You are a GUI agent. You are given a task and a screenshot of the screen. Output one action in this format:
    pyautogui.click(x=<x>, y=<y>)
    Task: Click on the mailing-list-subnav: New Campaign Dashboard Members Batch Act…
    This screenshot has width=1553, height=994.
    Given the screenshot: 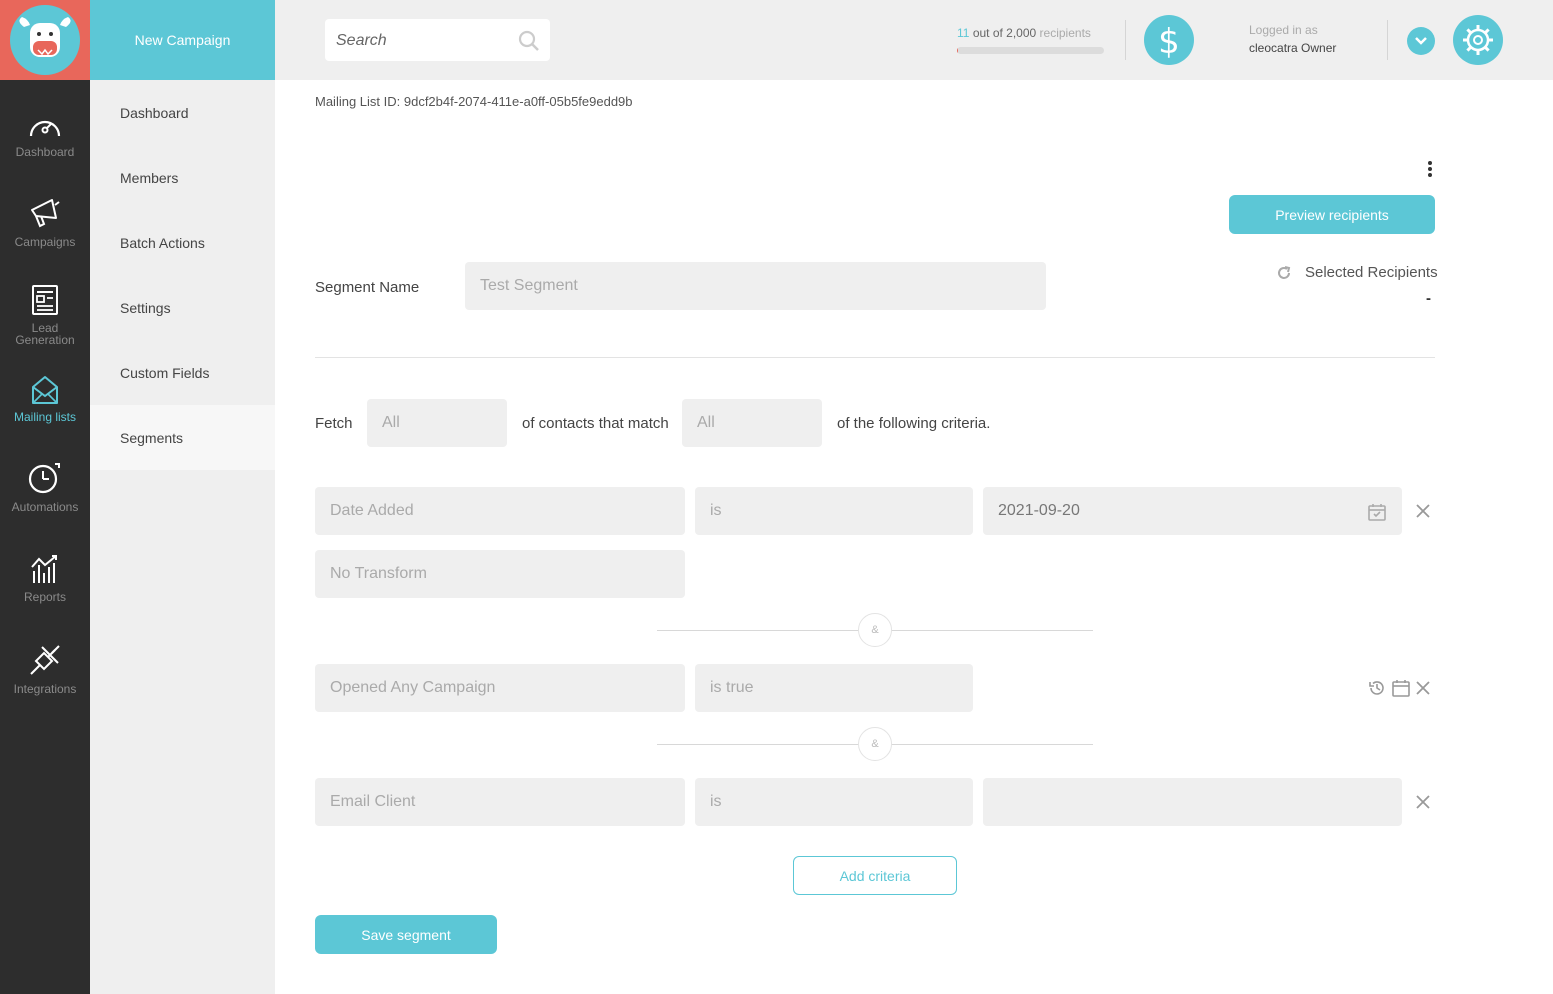 What is the action you would take?
    pyautogui.click(x=182, y=497)
    